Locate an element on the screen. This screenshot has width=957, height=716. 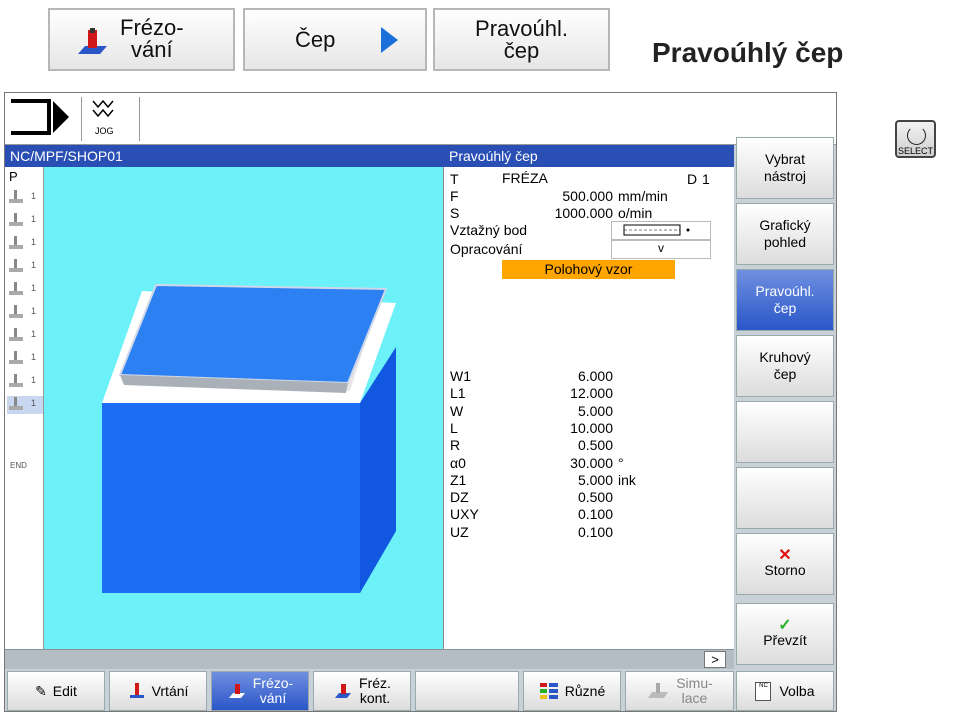
jog-label: JOG is located at coordinates (104, 131).